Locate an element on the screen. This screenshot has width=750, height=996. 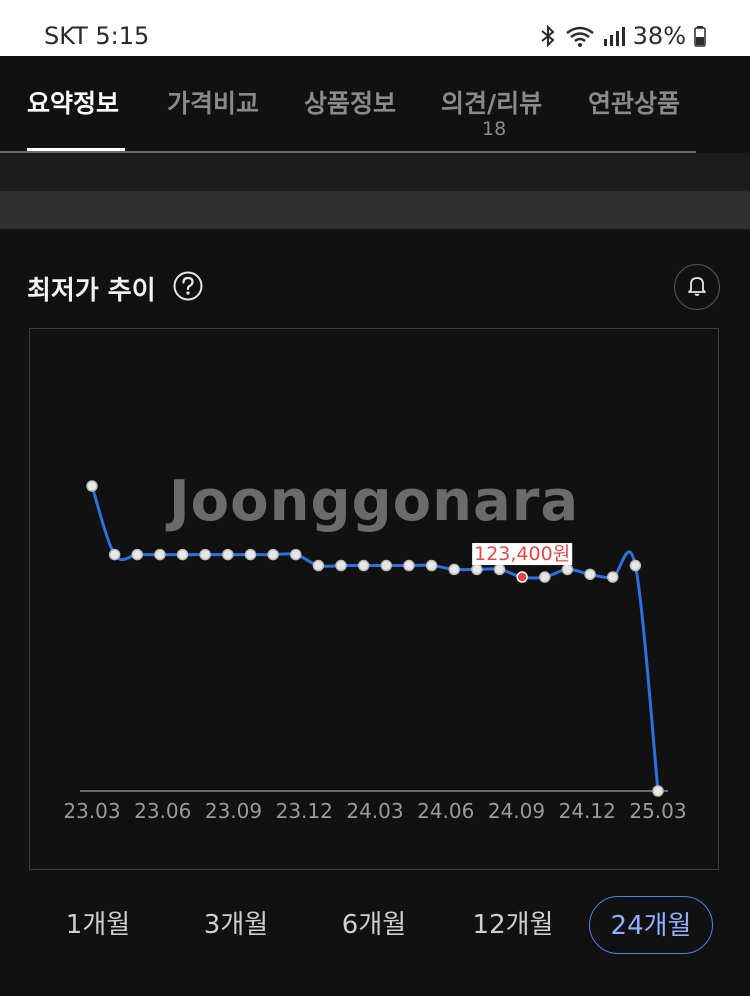
x-tick-label: 23.03 is located at coordinates (91, 811).